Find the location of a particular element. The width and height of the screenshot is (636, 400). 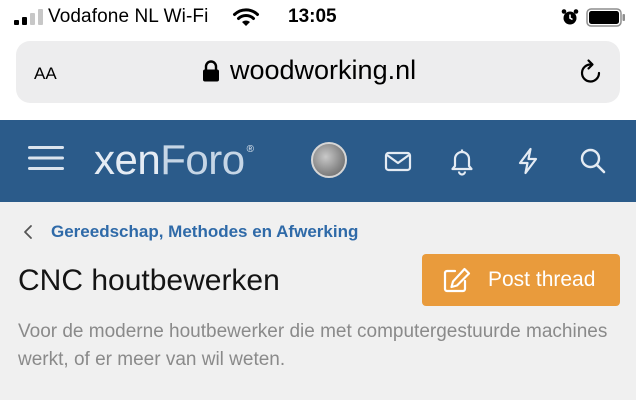

clock: 13:05 is located at coordinates (312, 16).